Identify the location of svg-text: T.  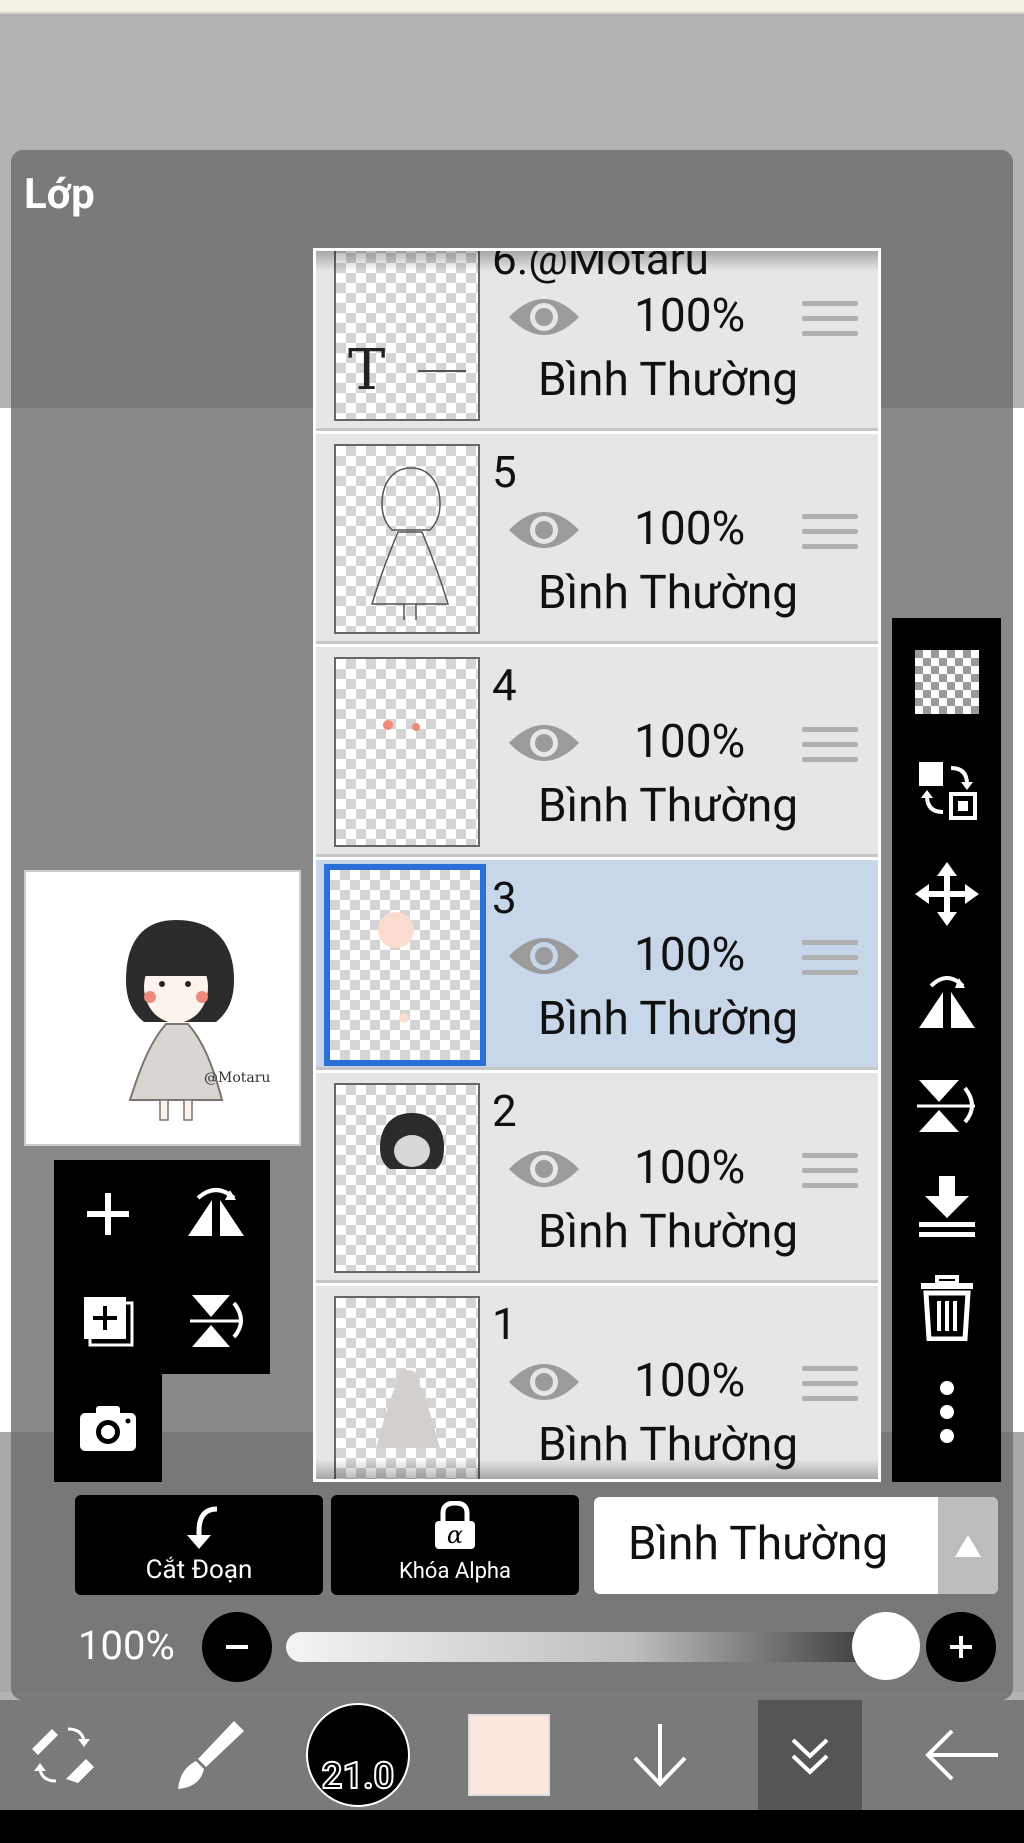
(366, 367).